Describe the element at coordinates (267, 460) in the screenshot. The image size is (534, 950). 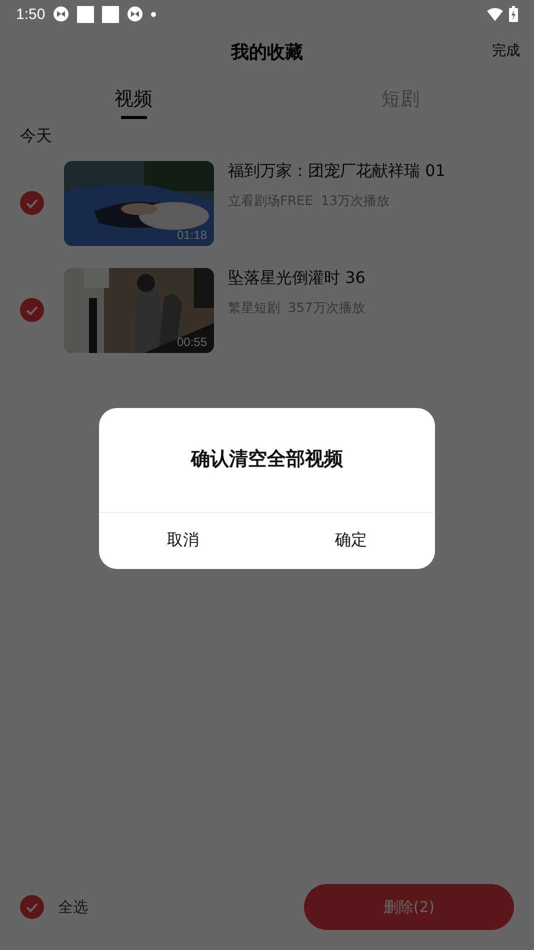
I see `dialog-message: 确认清空全部视频` at that location.